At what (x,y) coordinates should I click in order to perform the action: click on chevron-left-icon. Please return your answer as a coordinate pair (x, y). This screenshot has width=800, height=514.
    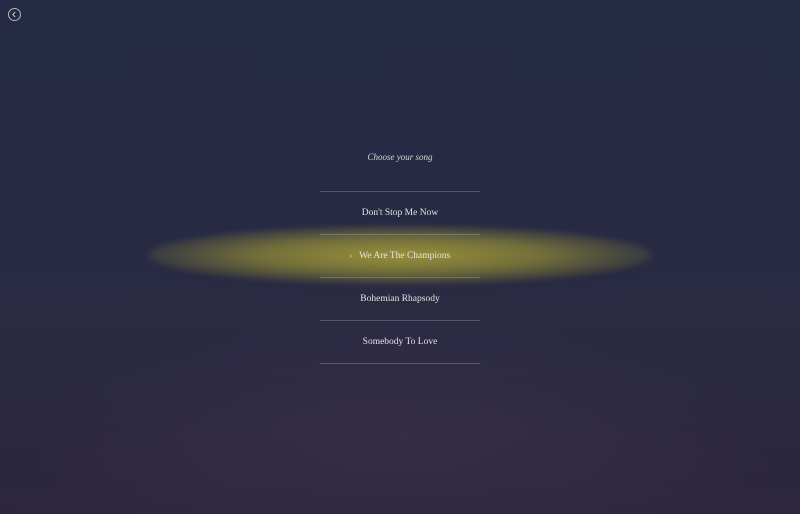
    Looking at the image, I should click on (14, 14).